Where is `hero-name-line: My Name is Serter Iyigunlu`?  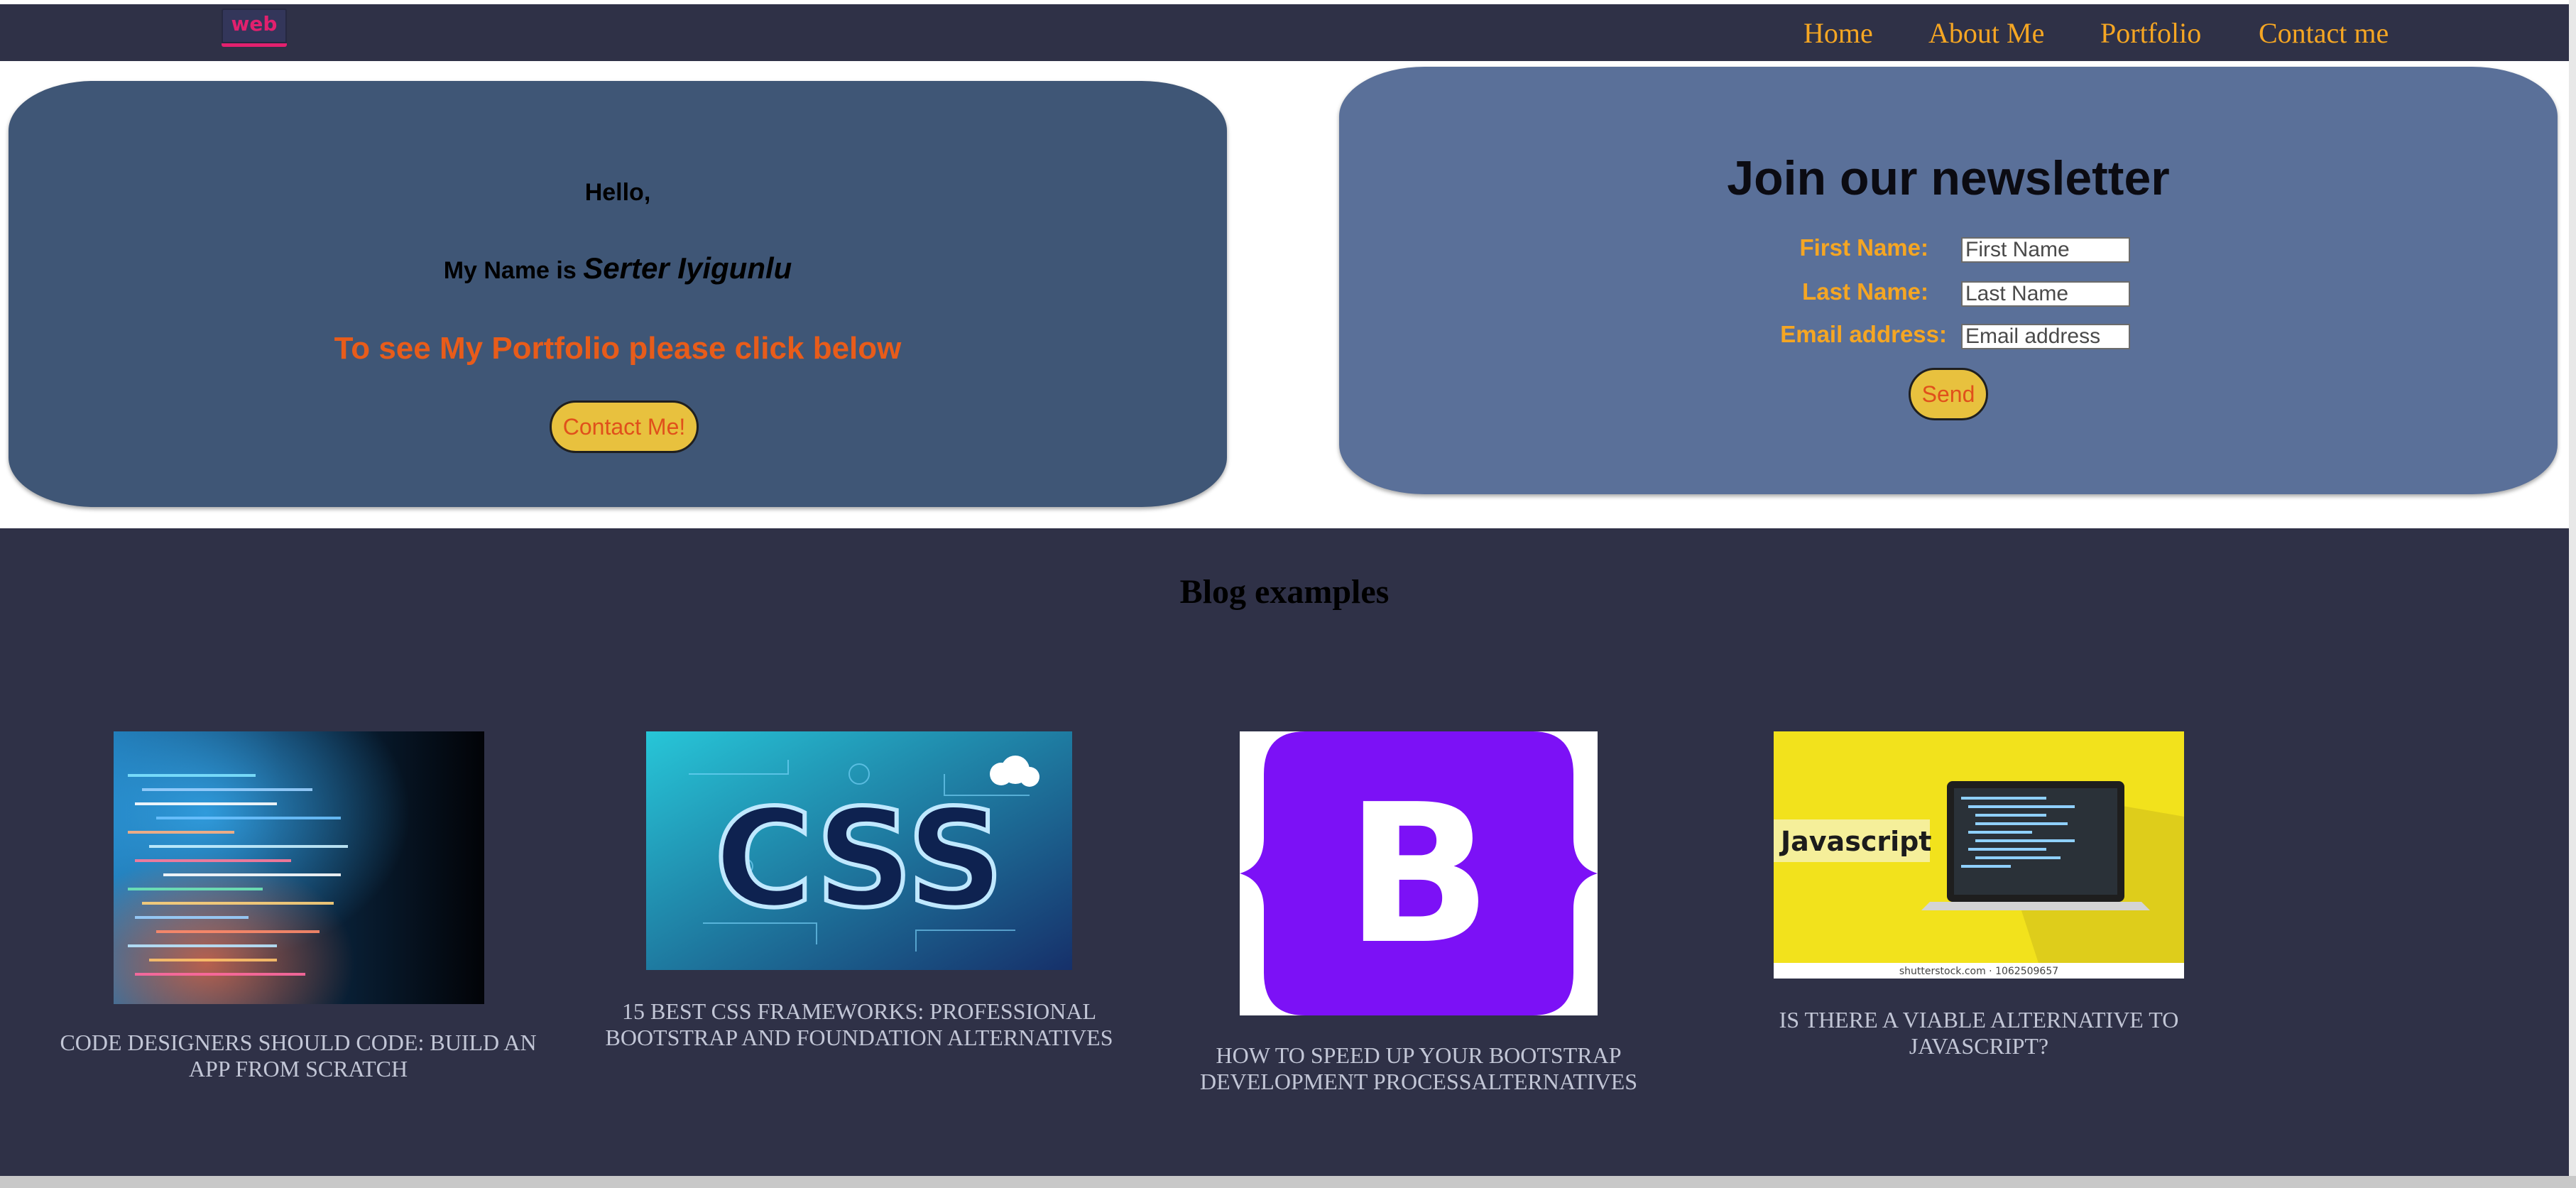
hero-name-line: My Name is Serter Iyigunlu is located at coordinates (618, 268).